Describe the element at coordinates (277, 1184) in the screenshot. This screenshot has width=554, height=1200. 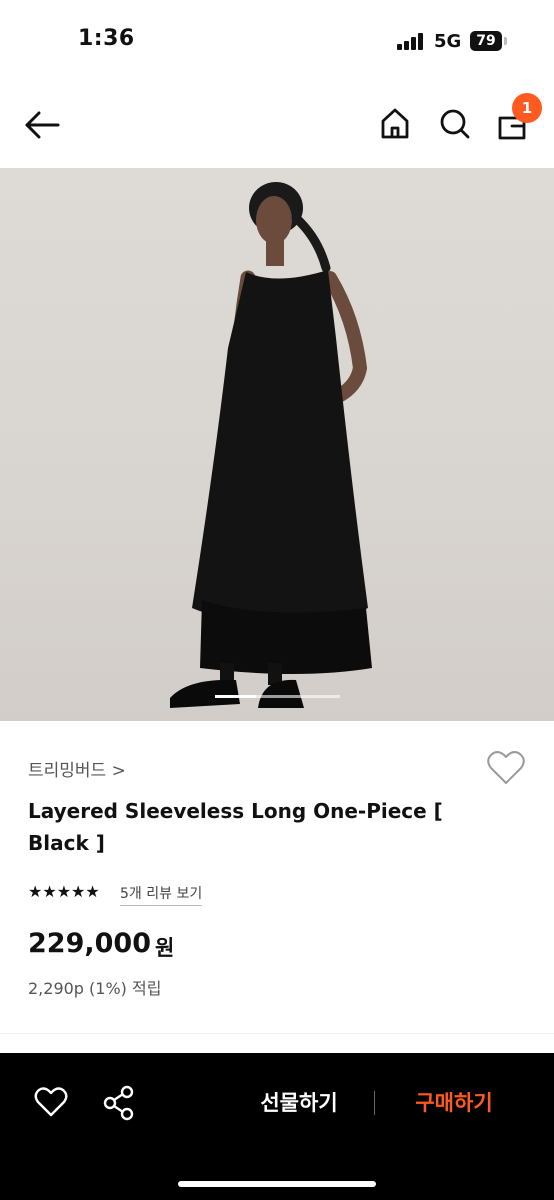
I see `home-indicator` at that location.